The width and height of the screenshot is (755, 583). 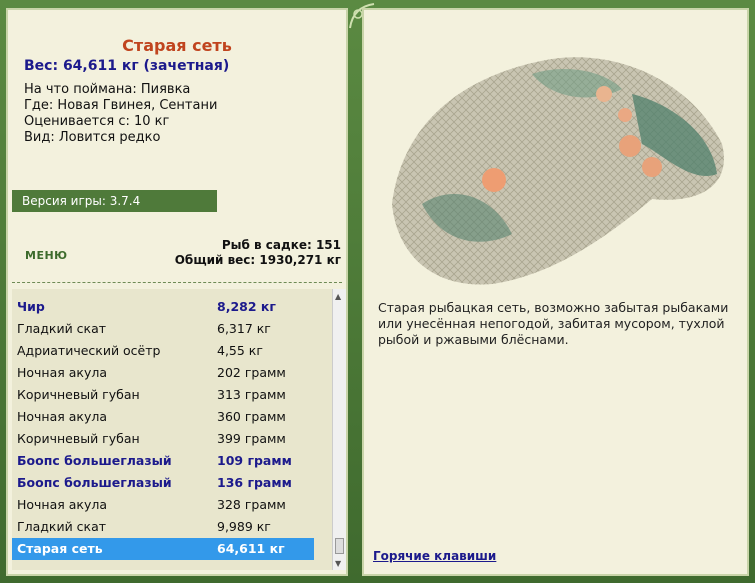 What do you see at coordinates (254, 460) in the screenshot?
I see `list-item-weight: 109 грамм` at bounding box center [254, 460].